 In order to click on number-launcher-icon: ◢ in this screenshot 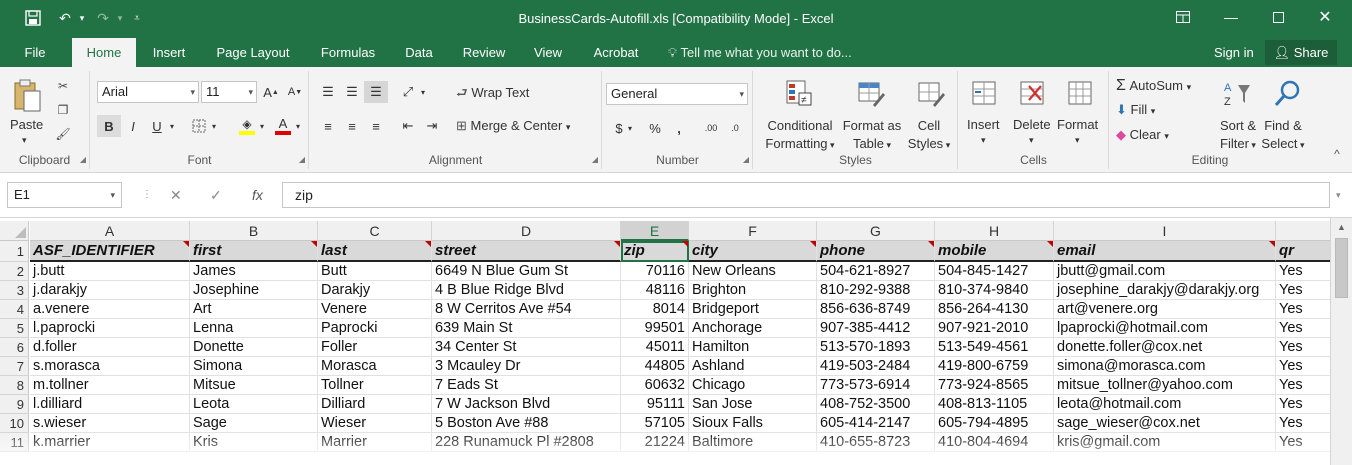, I will do `click(746, 159)`.